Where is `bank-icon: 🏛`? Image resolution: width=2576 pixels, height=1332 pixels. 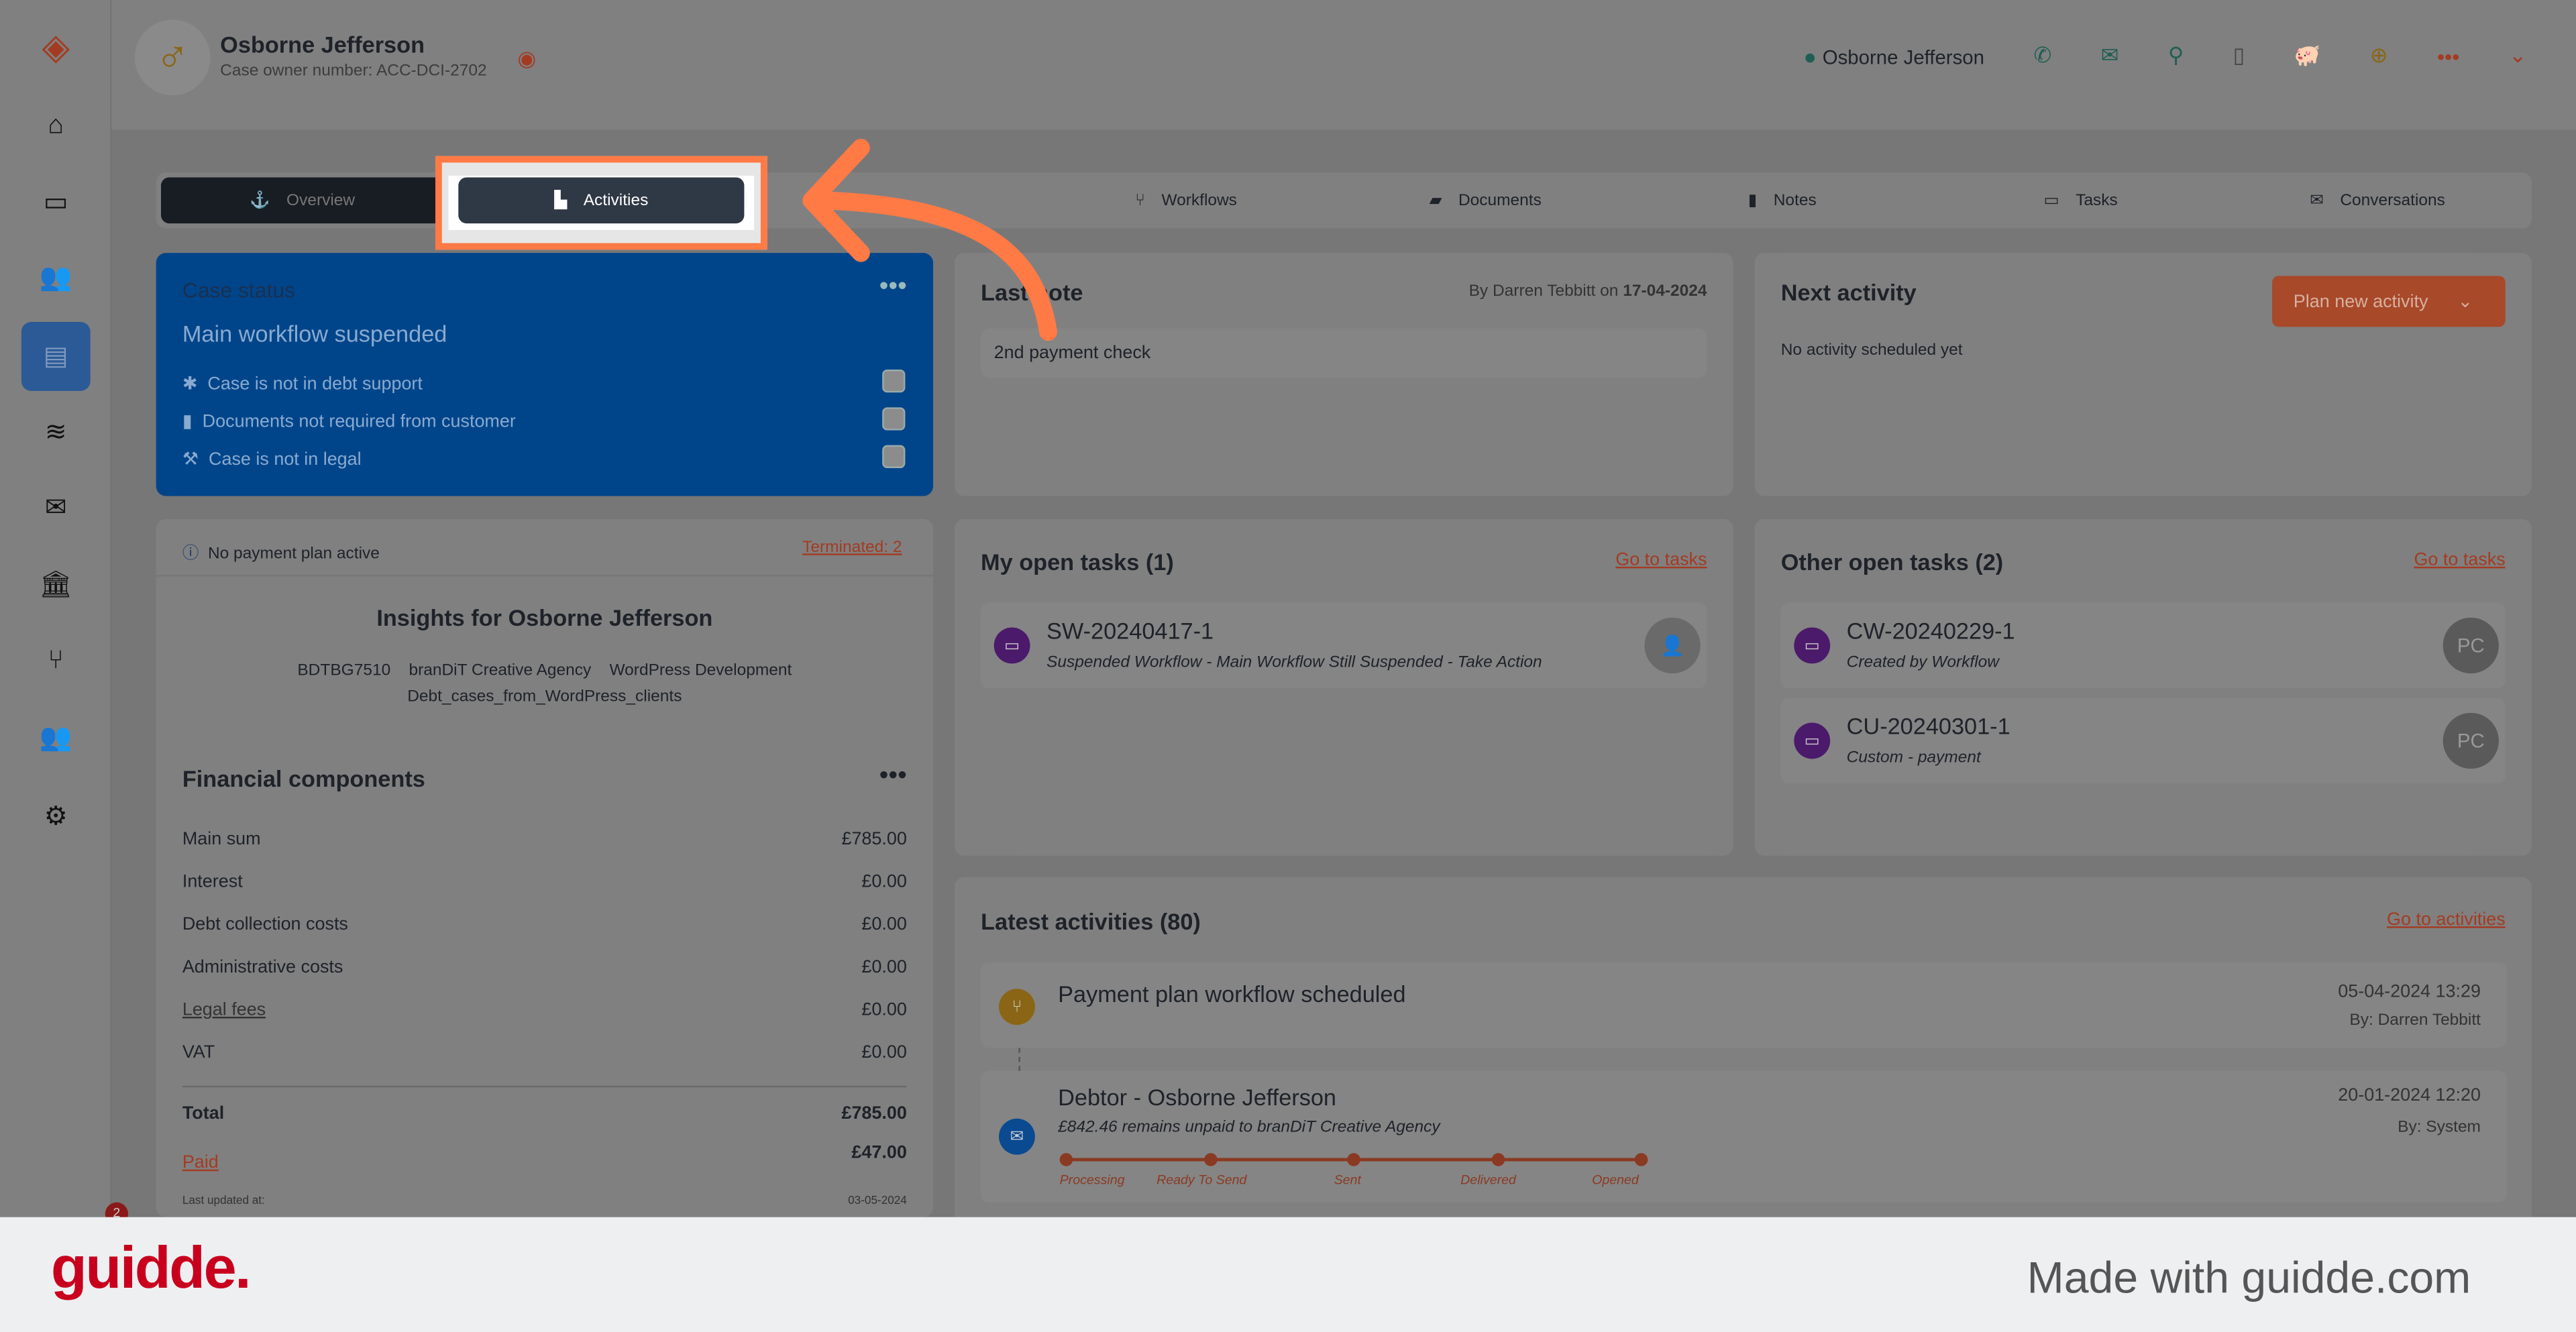
bank-icon: 🏛 is located at coordinates (56, 584).